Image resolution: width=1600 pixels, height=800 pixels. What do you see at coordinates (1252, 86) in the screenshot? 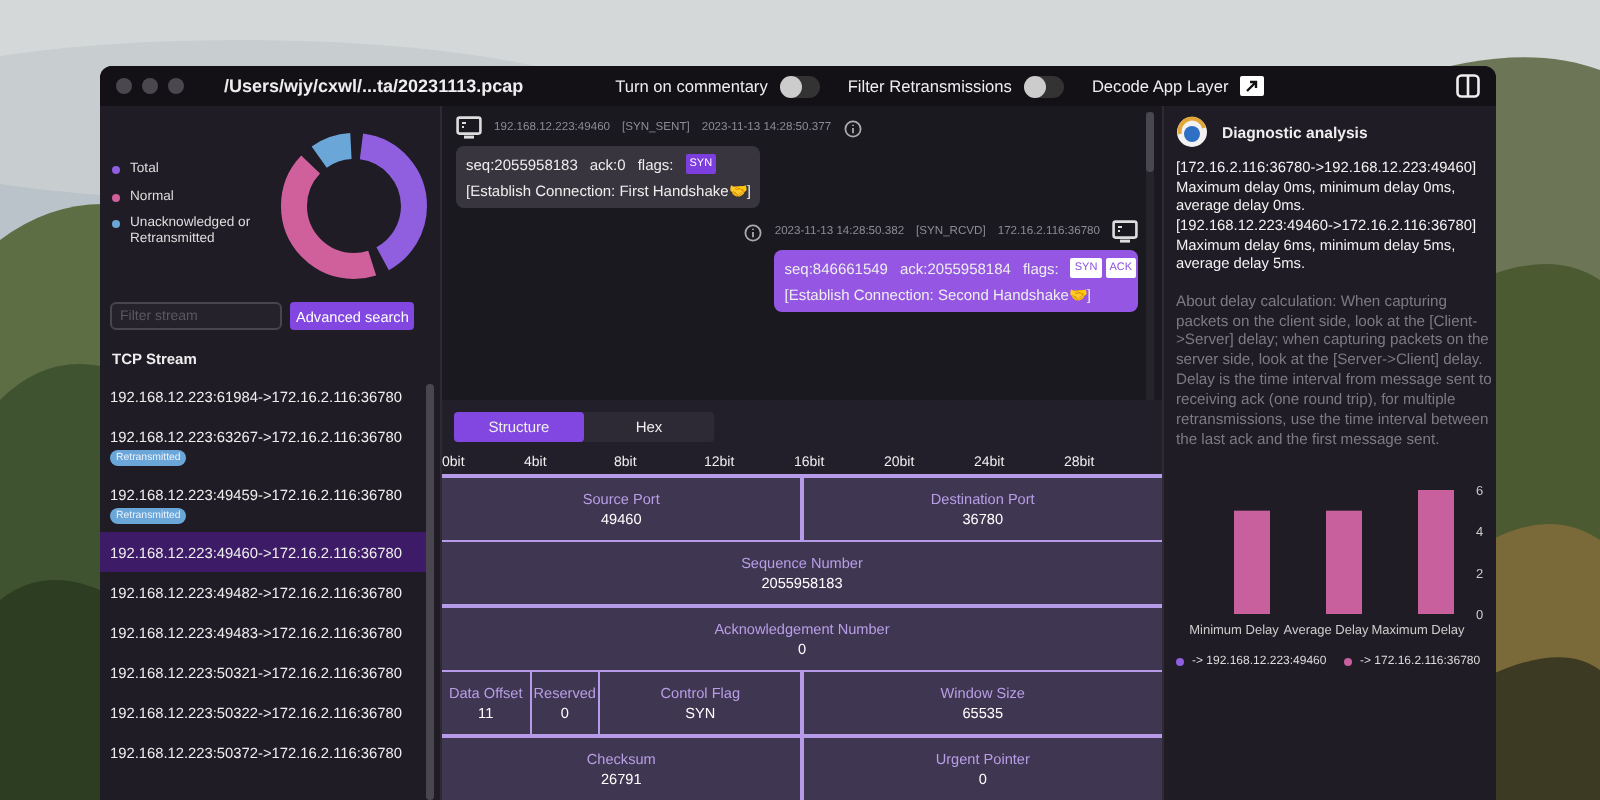
I see `decode-button` at bounding box center [1252, 86].